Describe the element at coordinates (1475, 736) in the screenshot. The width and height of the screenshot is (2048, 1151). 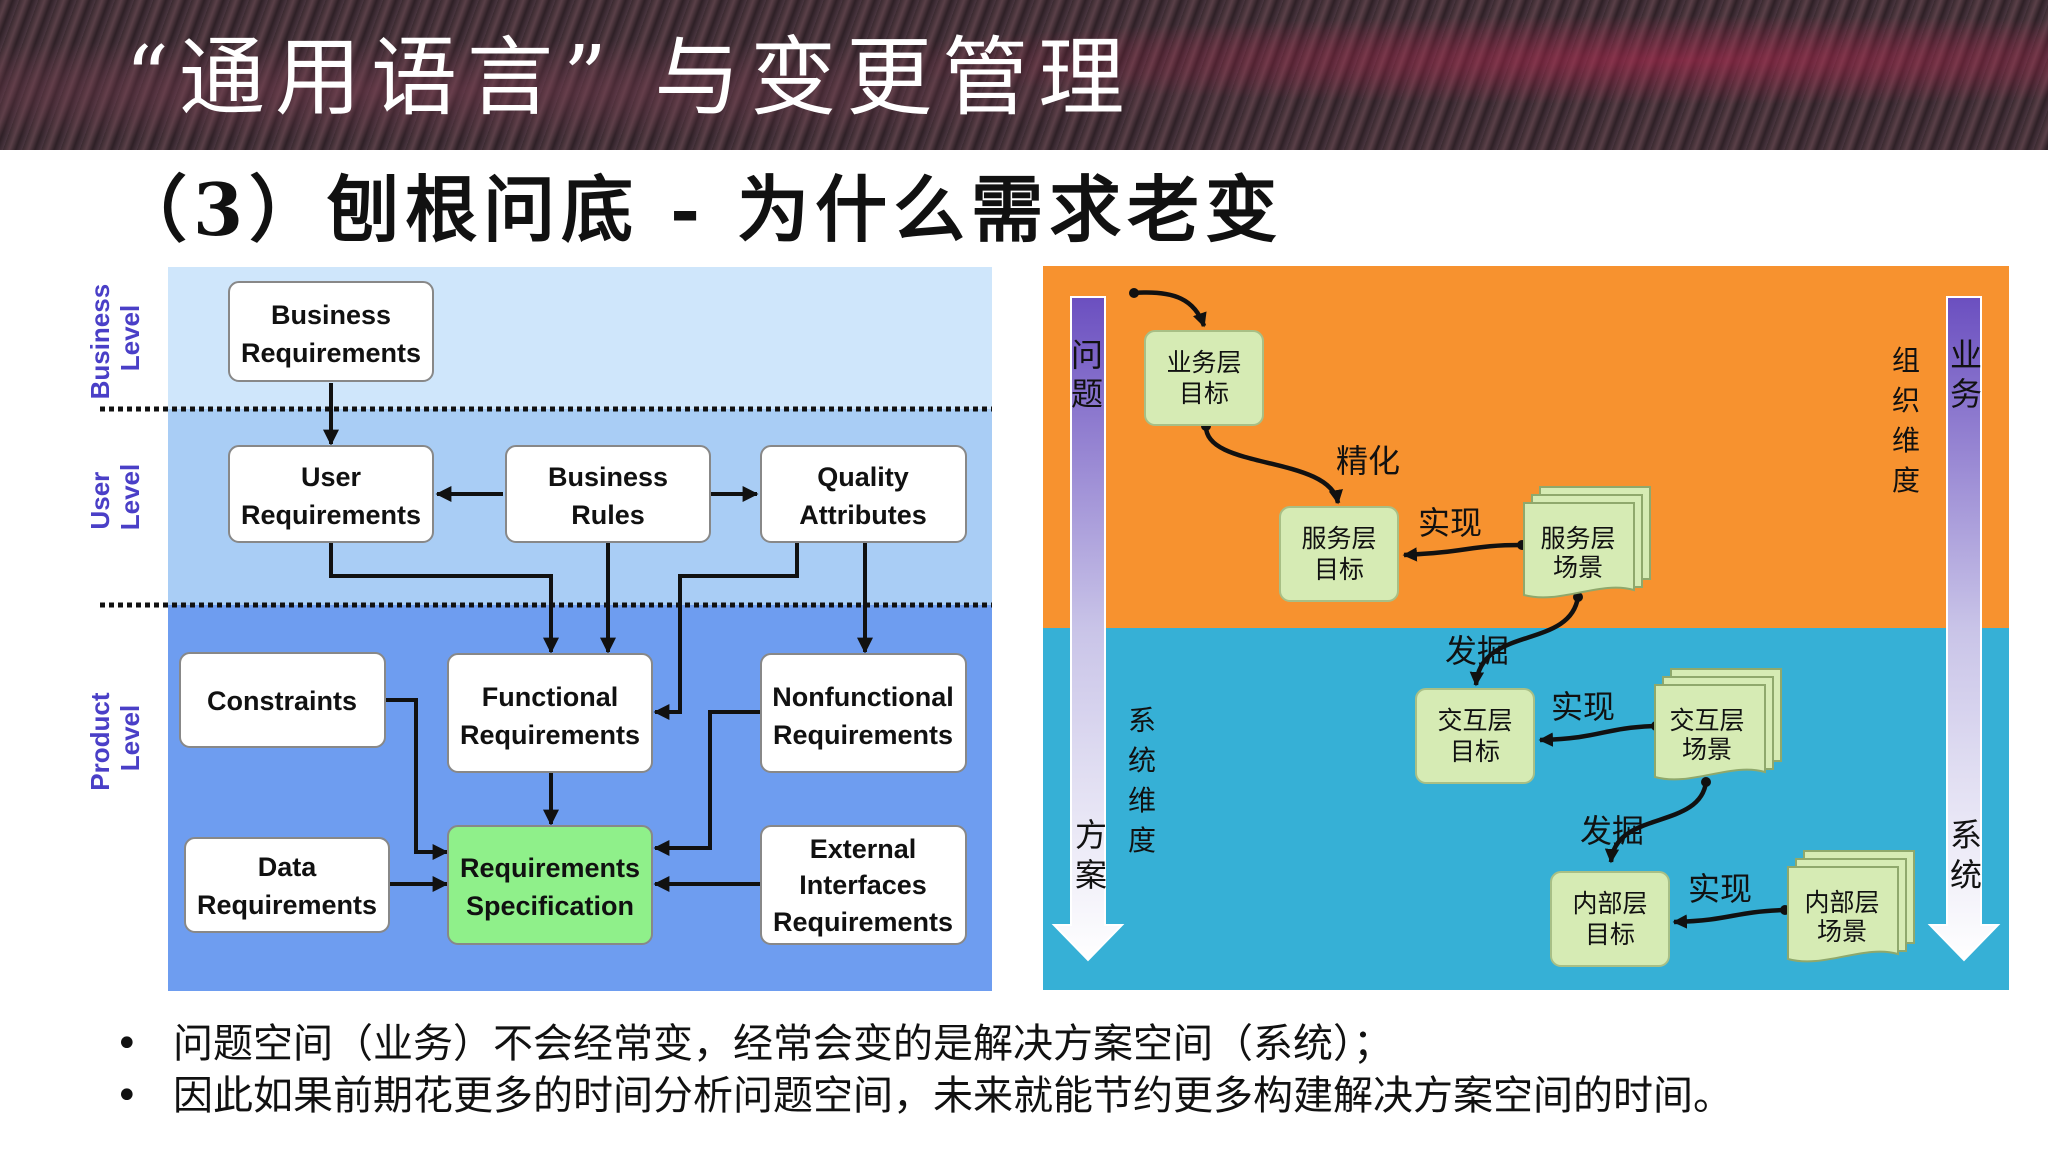
I see `interact-goal-box: 交互层 目标` at that location.